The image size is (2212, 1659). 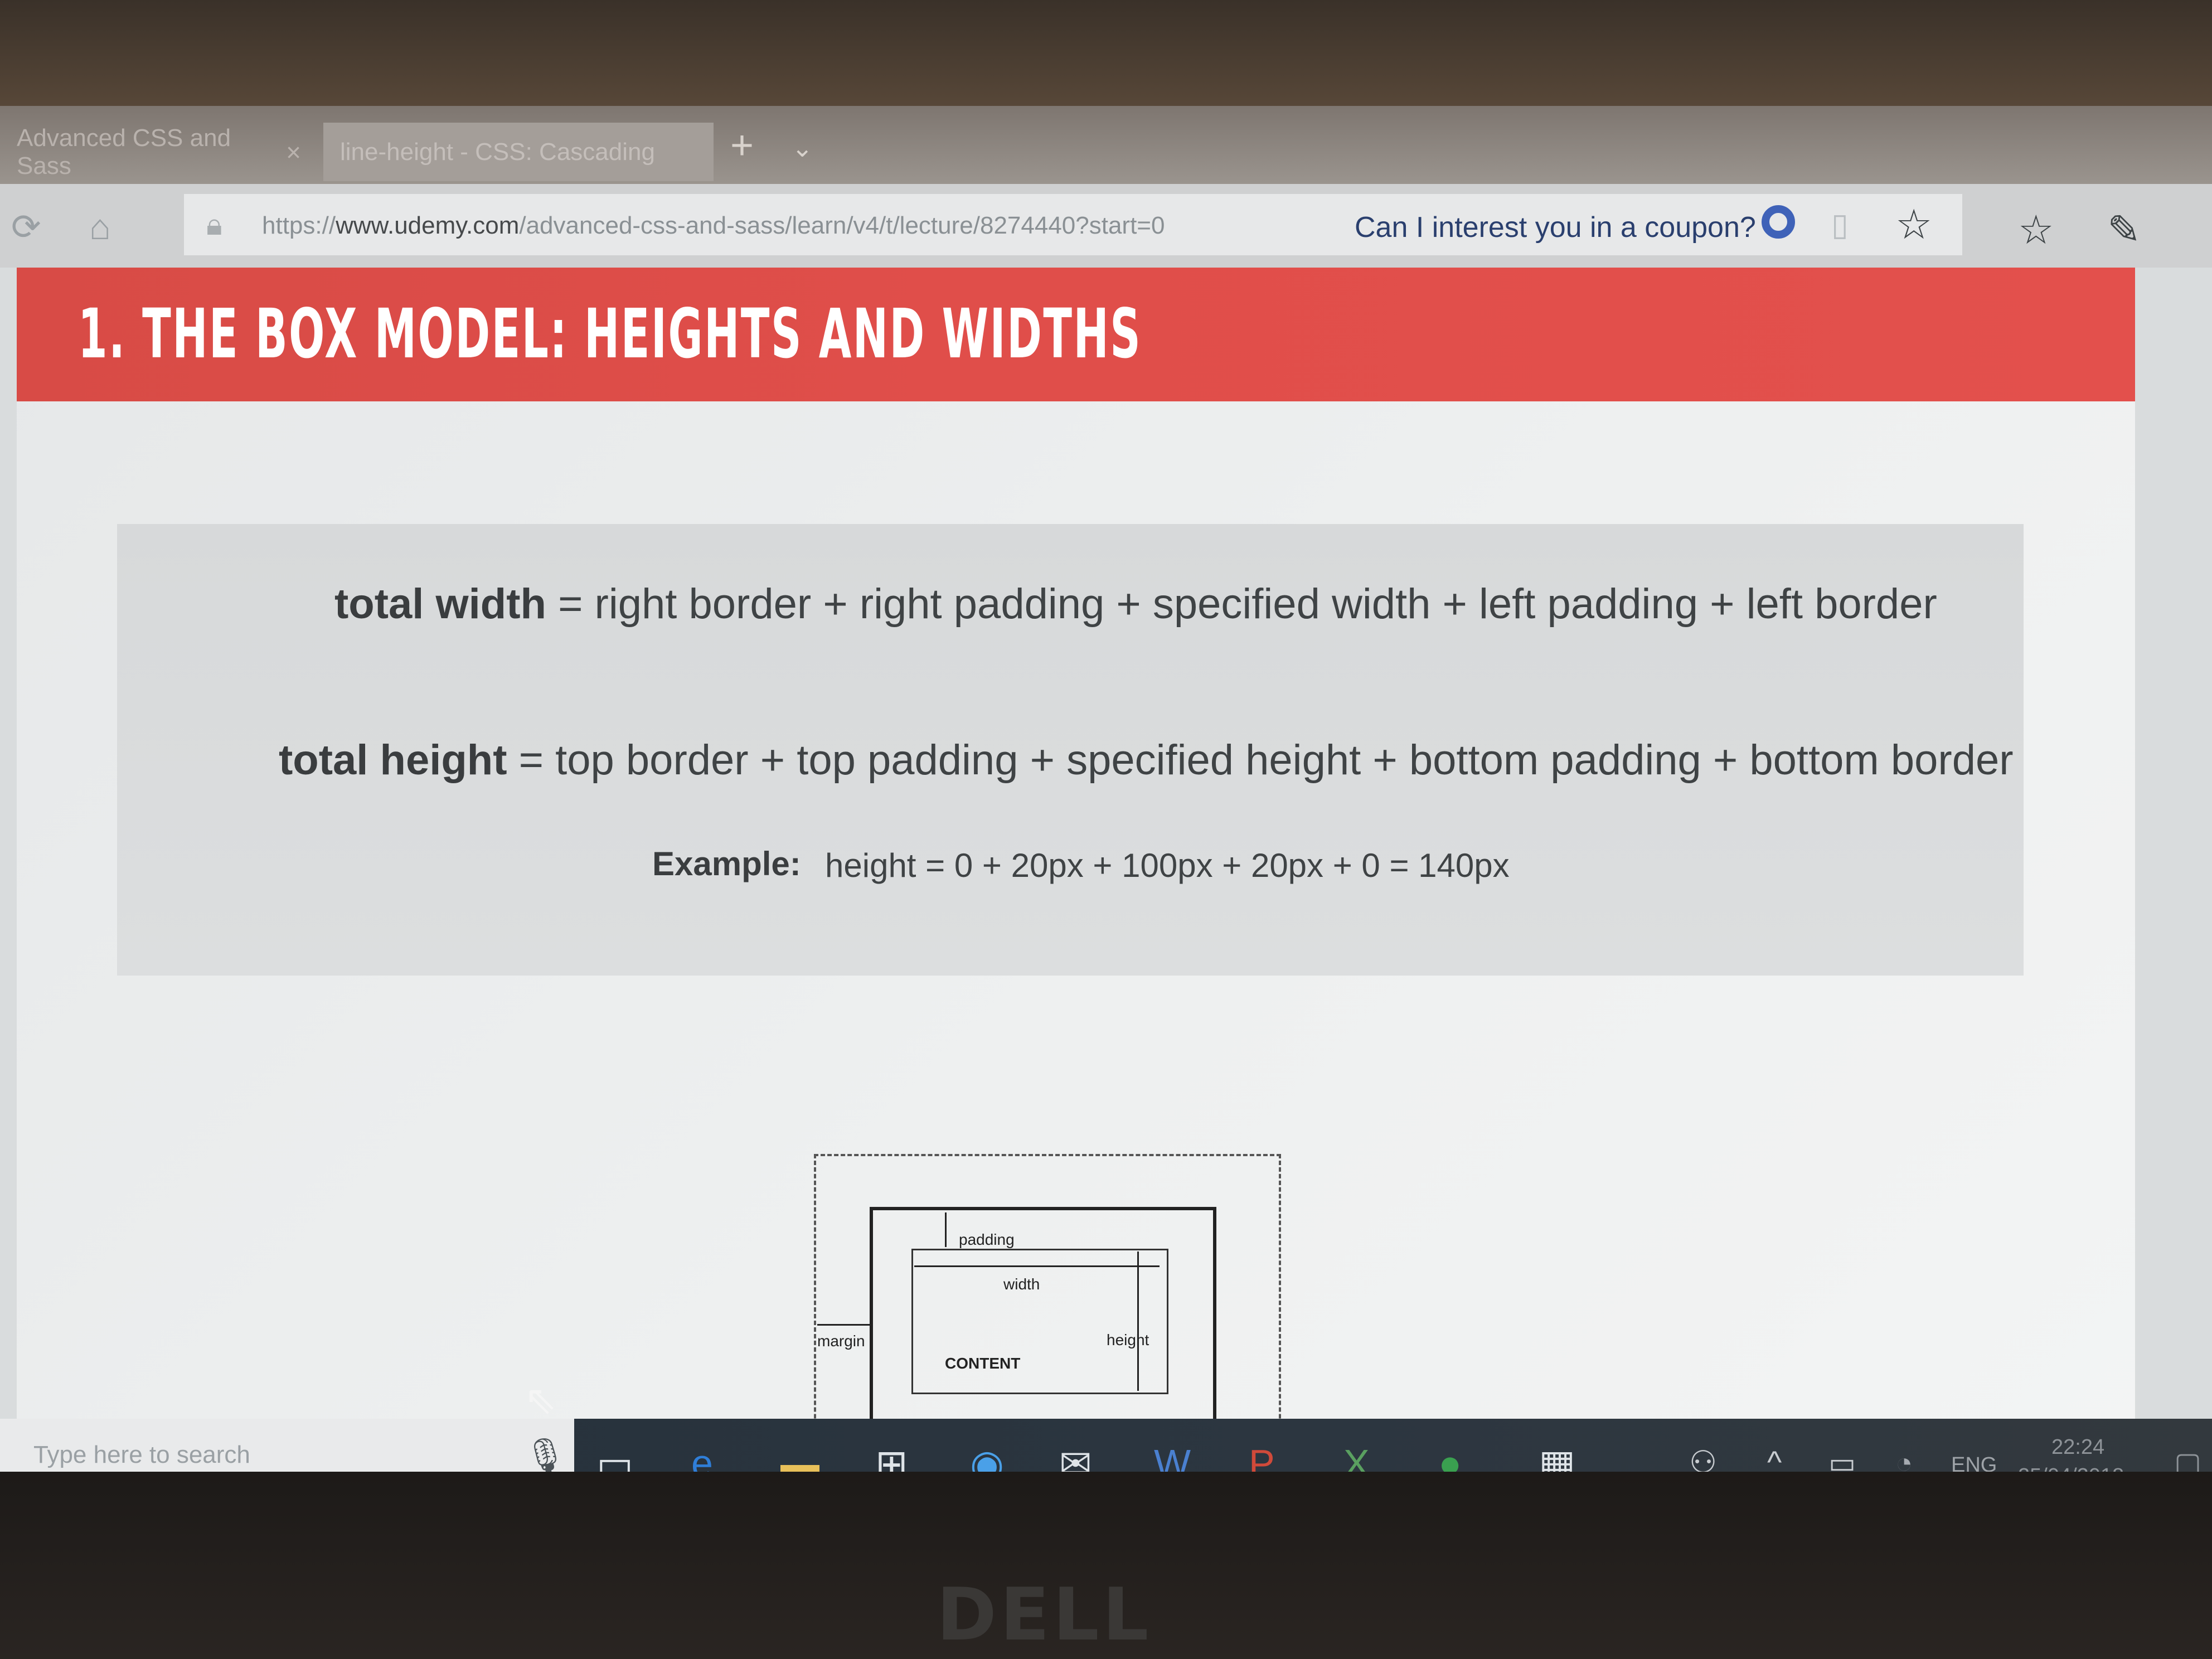 I want to click on width-term: total width, so click(x=440, y=604).